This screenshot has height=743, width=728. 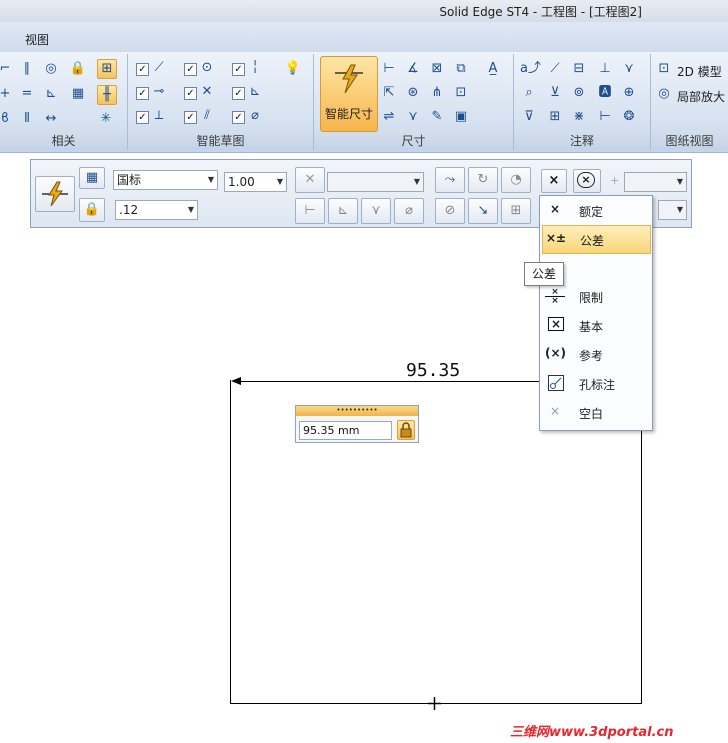 I want to click on menu-item-label: 公差, so click(x=592, y=241).